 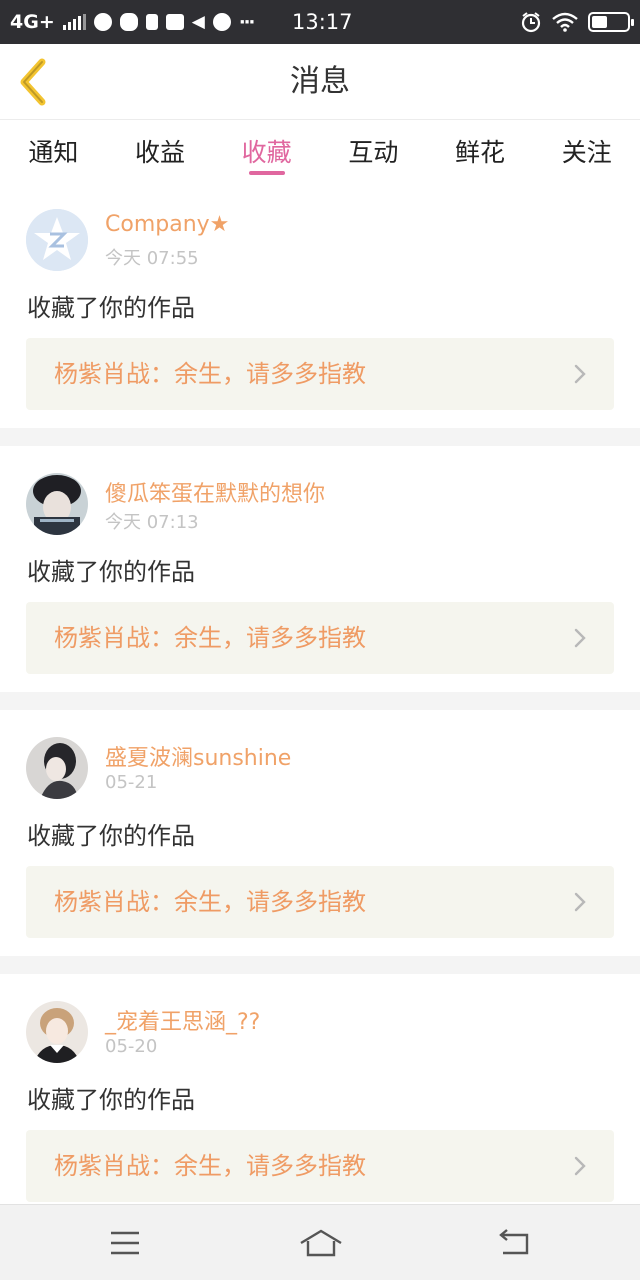 I want to click on tab-flowers: 鲜花, so click(x=480, y=151).